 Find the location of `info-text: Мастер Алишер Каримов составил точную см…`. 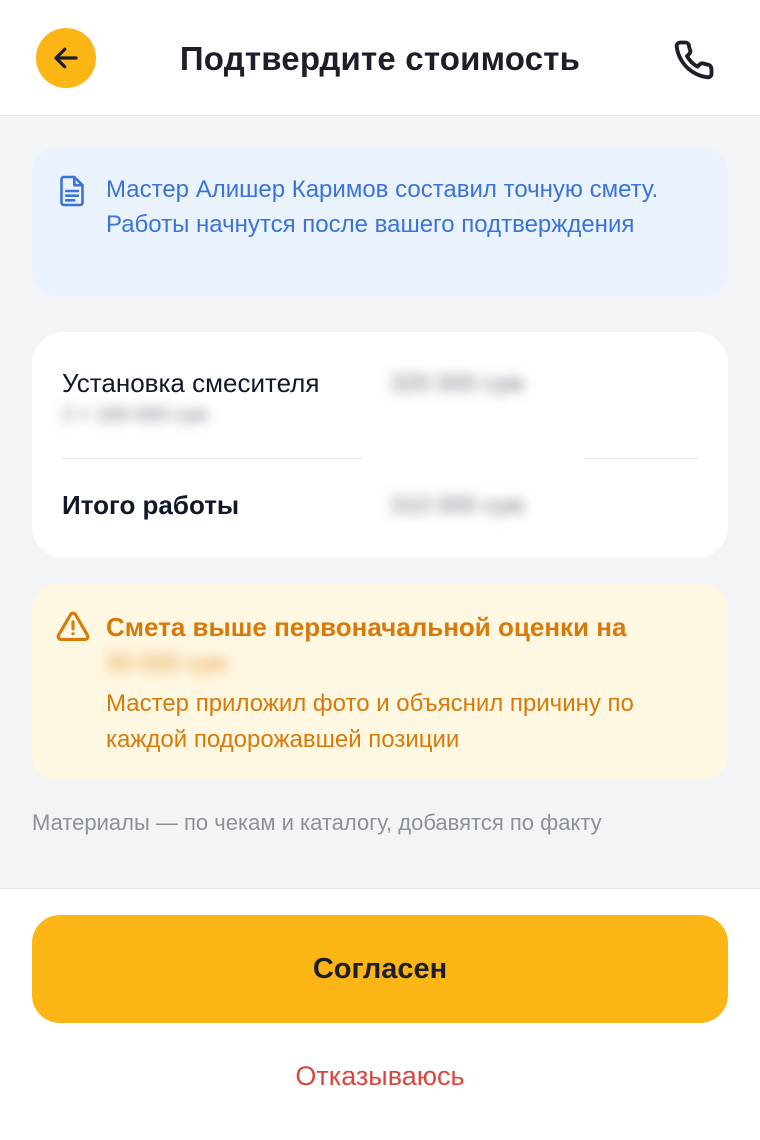

info-text: Мастер Алишер Каримов составил точную см… is located at coordinates (382, 207).